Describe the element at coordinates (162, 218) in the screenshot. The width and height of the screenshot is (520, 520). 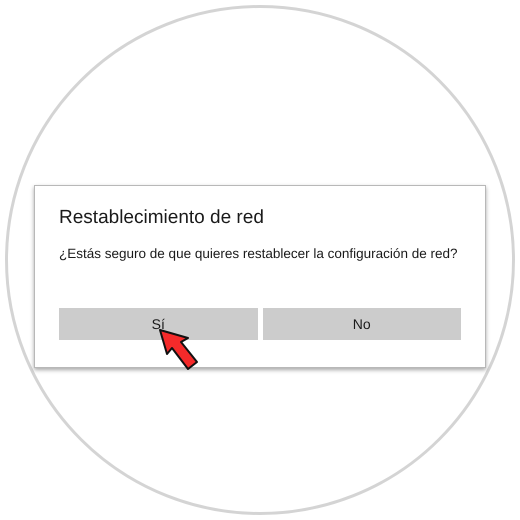
I see `dialog-title: Restablecimiento de red` at that location.